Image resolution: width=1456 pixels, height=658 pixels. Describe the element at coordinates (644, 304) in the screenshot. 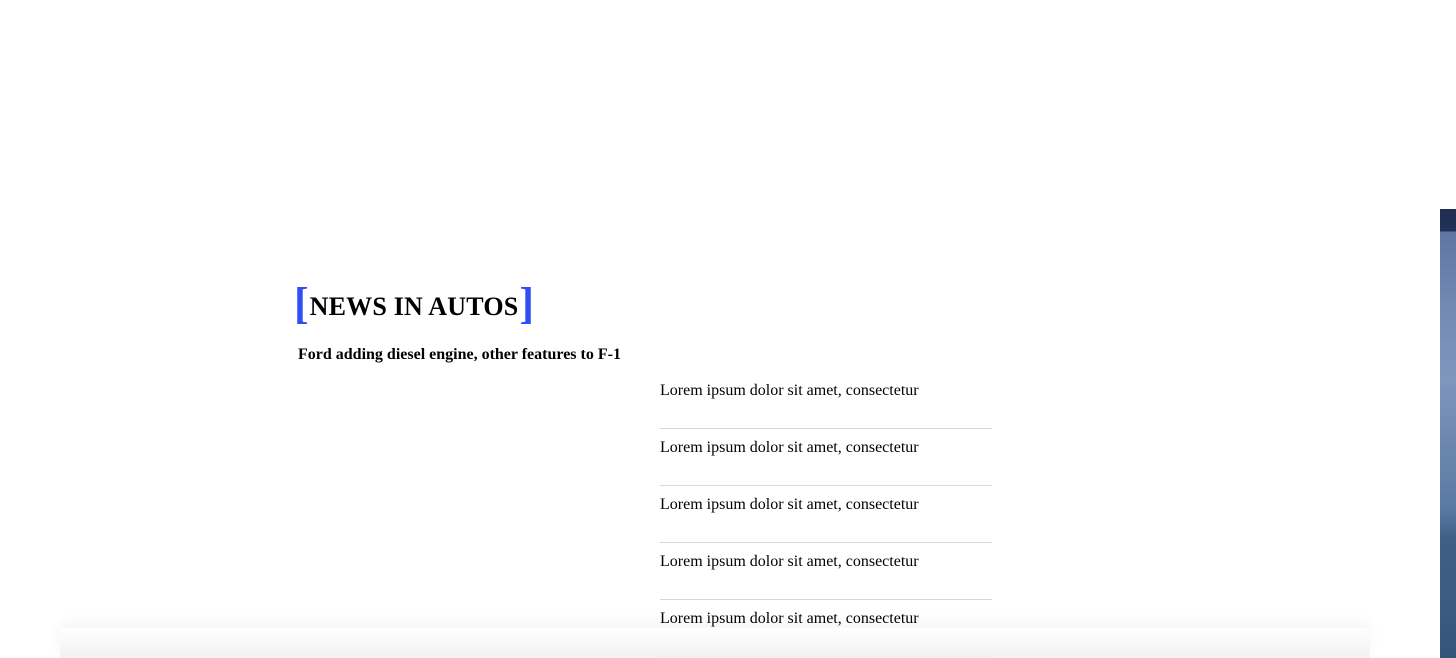

I see `section-heading: [ NEWS IN AUTOS ]` at that location.